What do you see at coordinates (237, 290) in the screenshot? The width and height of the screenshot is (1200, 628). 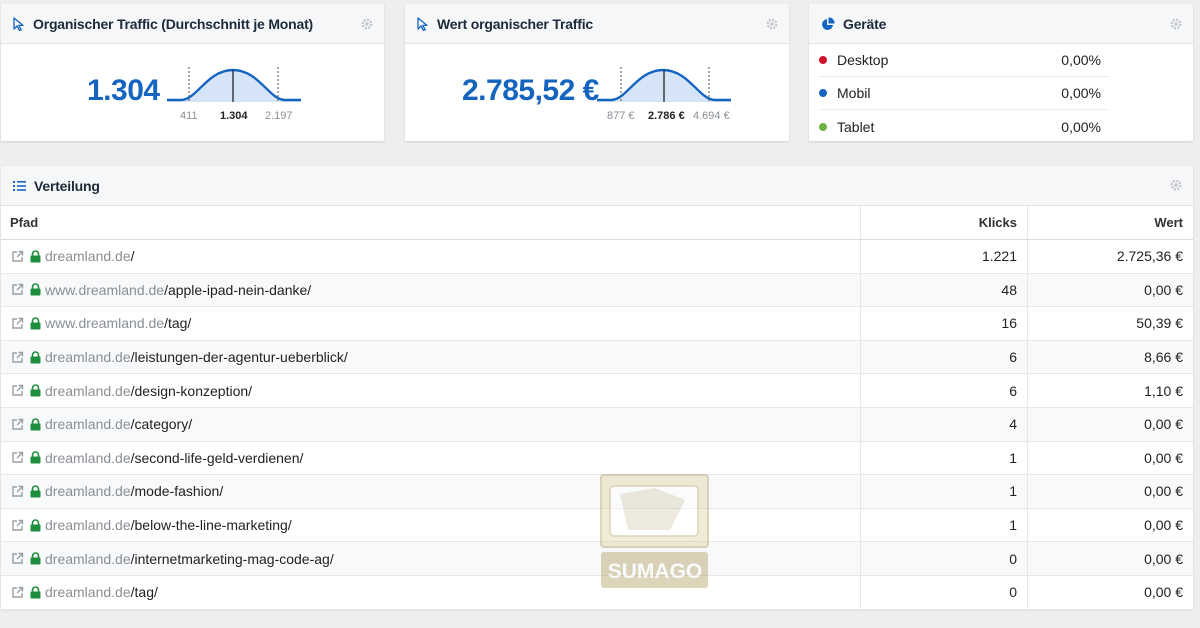 I see `path-segment: /apple-ipad-nein-danke/` at bounding box center [237, 290].